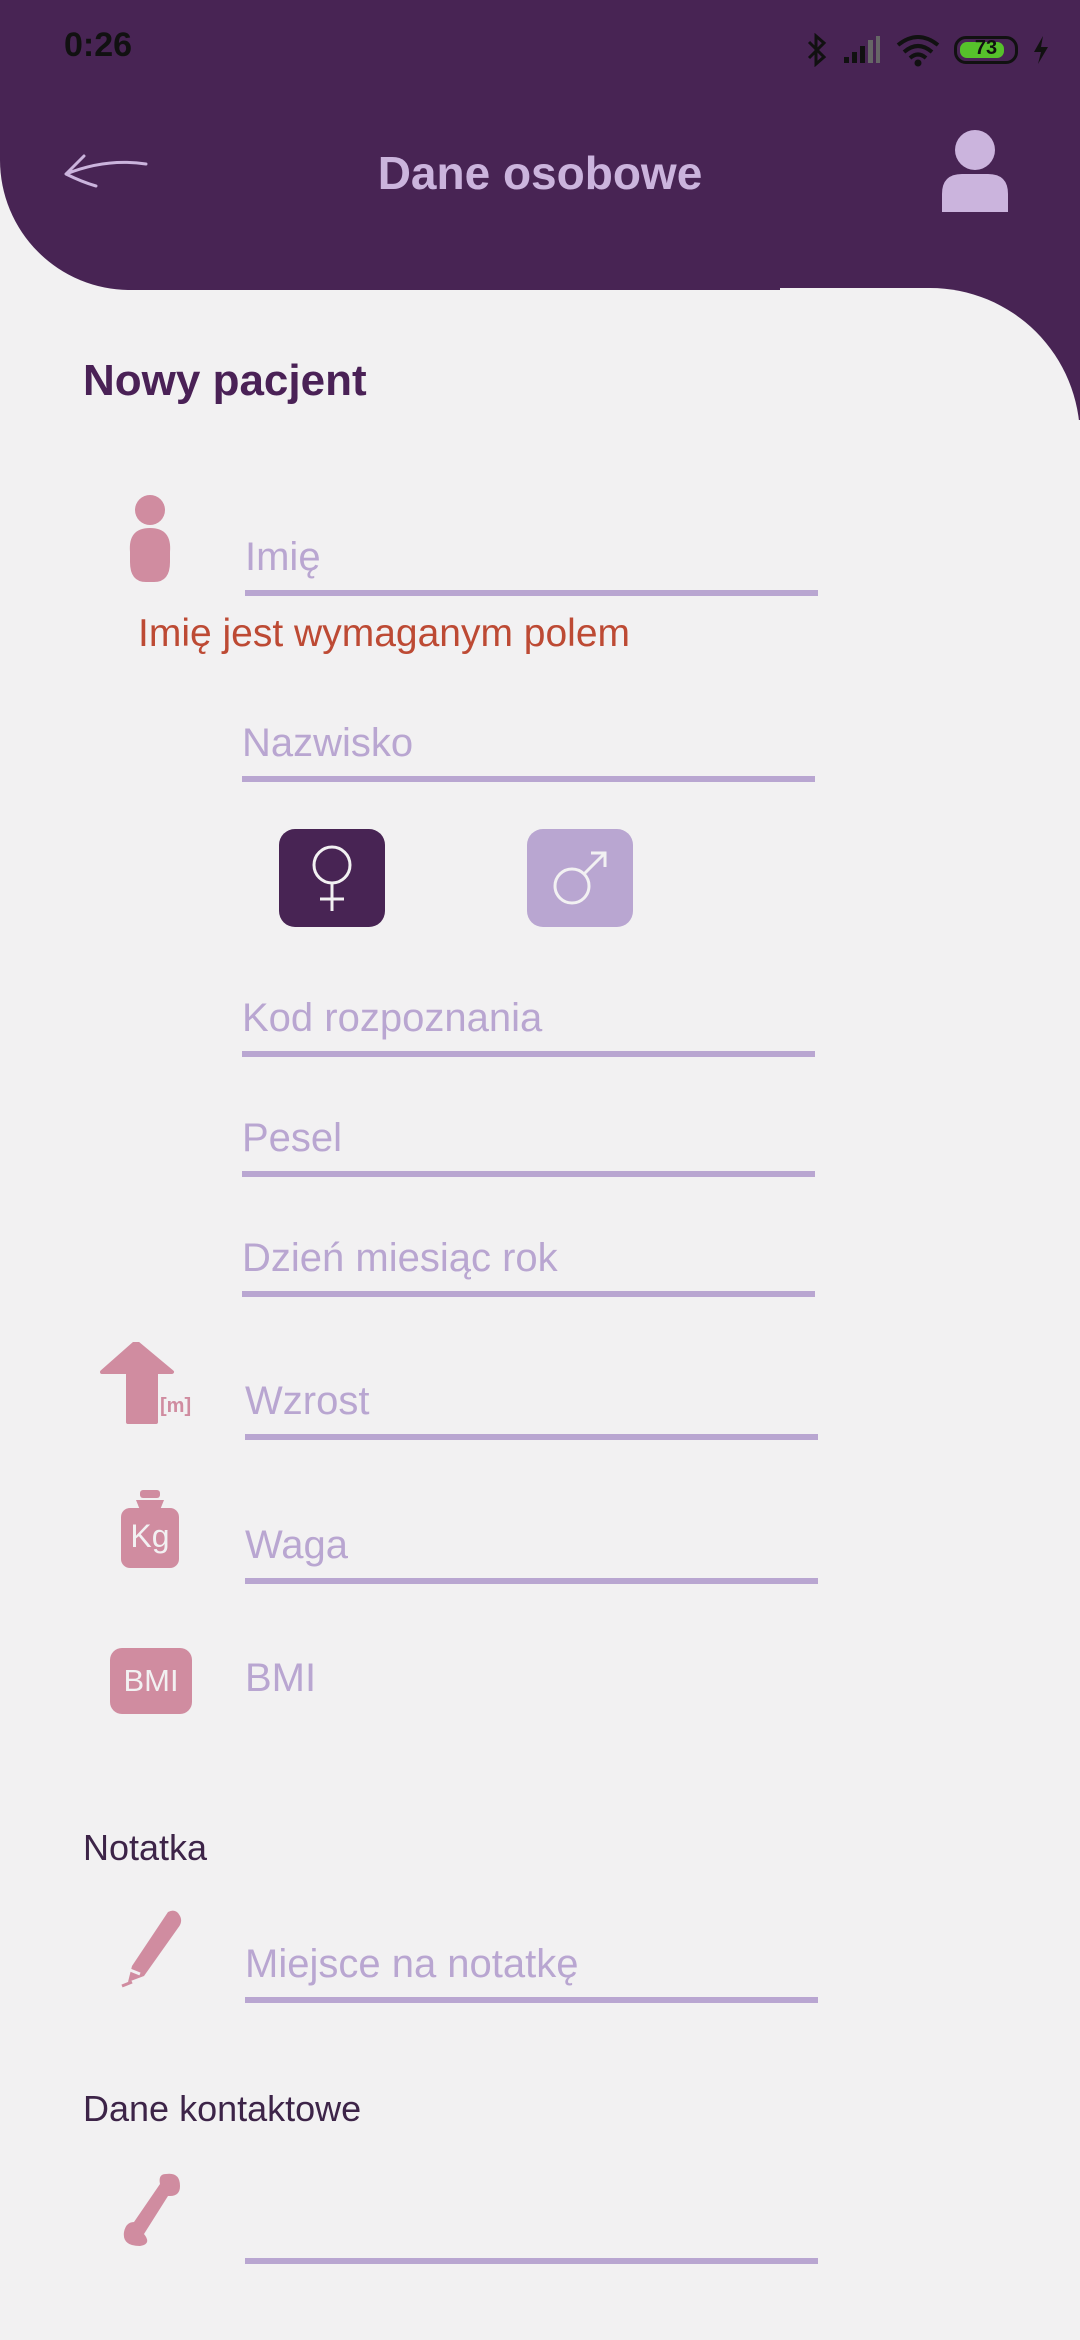 The image size is (1080, 2340). I want to click on male-button, so click(580, 878).